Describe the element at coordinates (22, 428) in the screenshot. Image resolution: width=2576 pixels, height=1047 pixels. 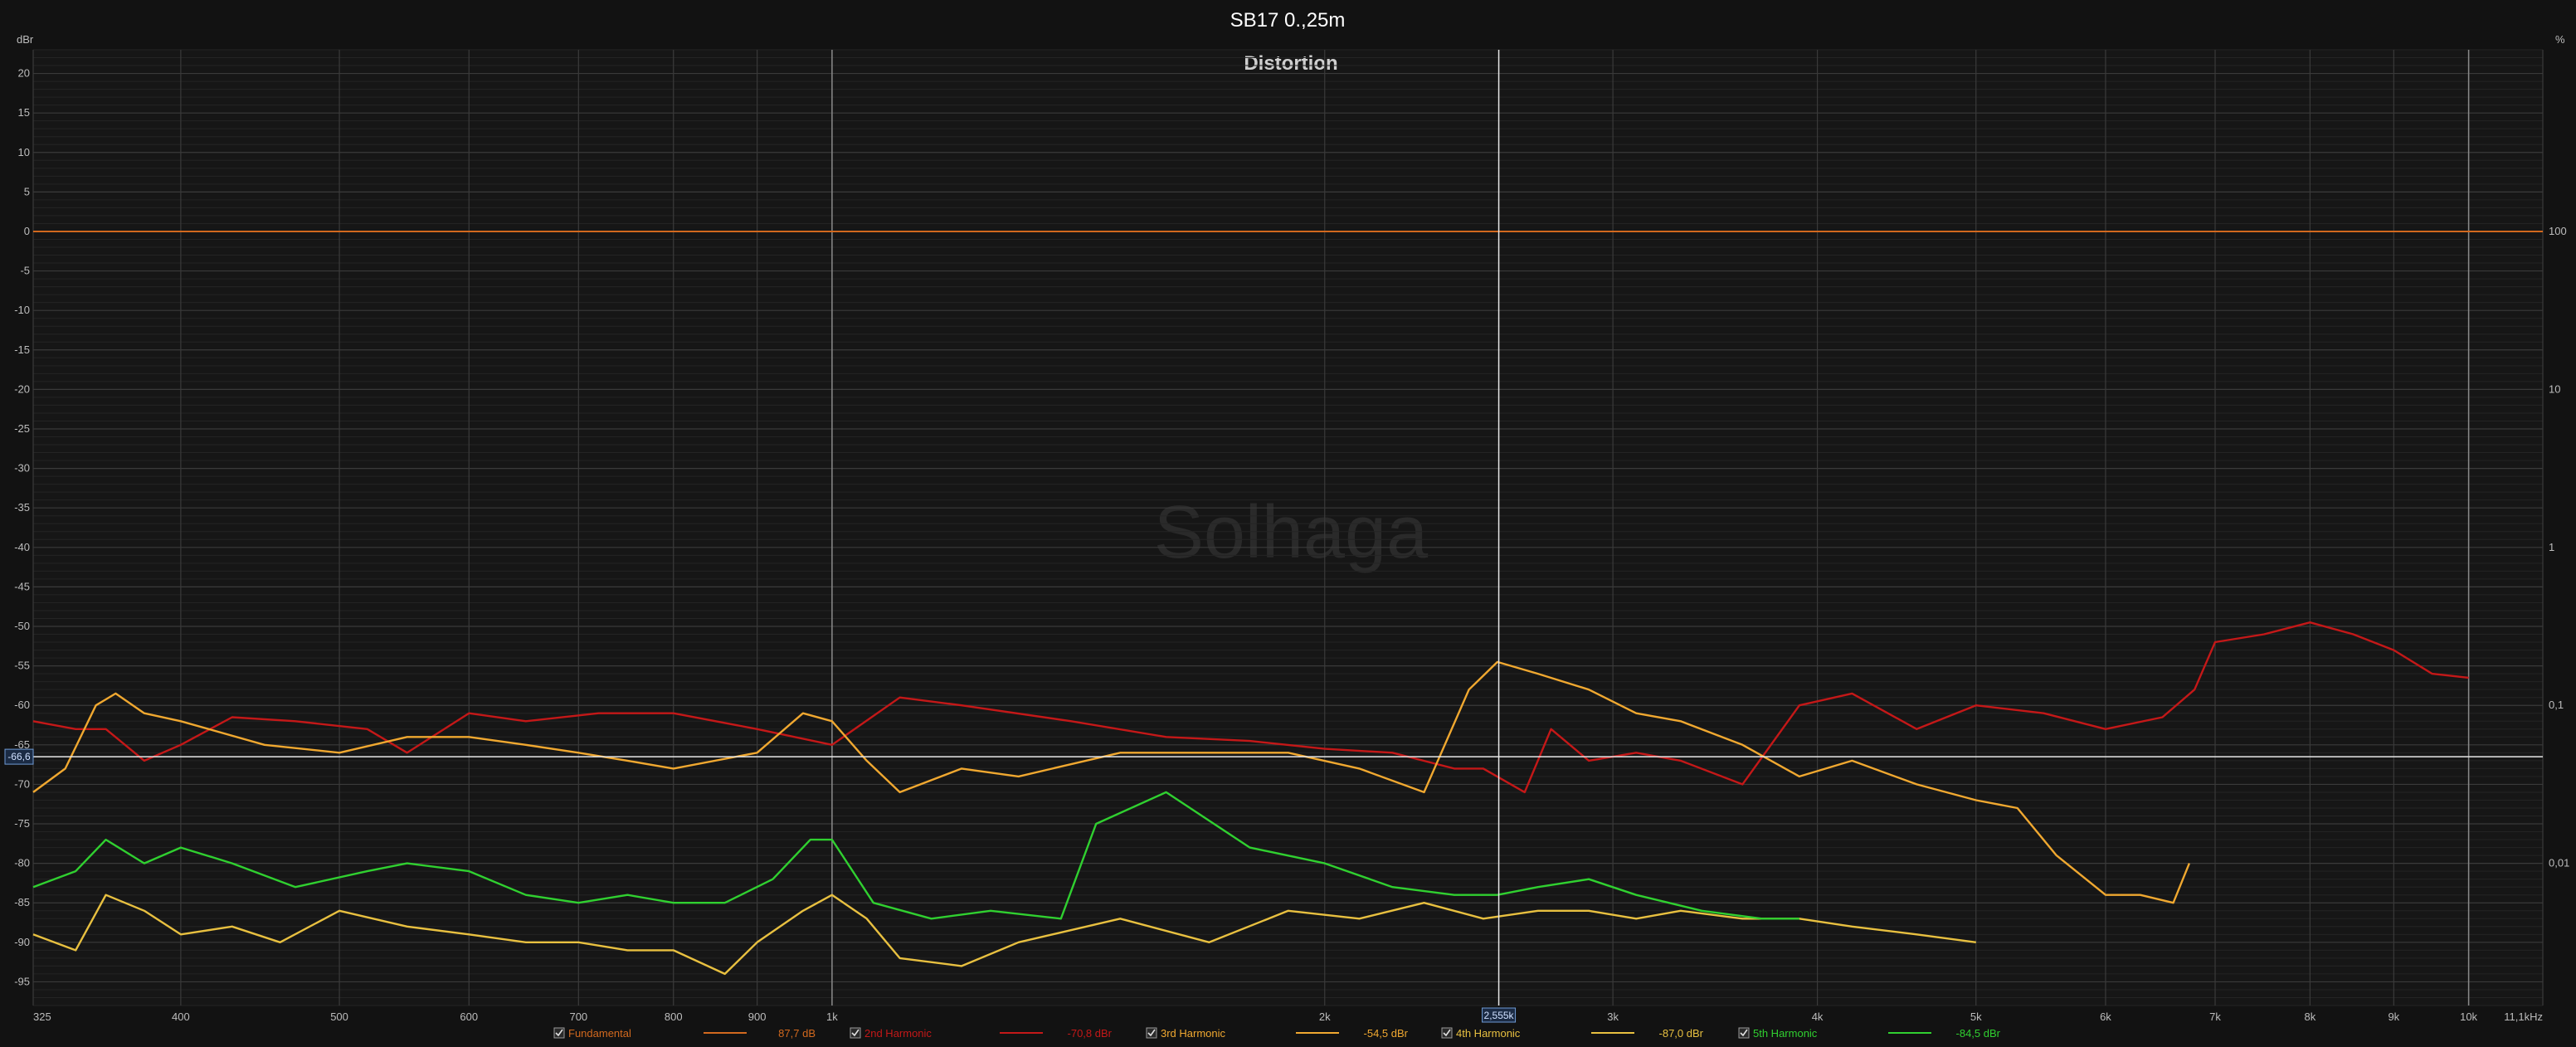
I see `y-tick-label: -25` at that location.